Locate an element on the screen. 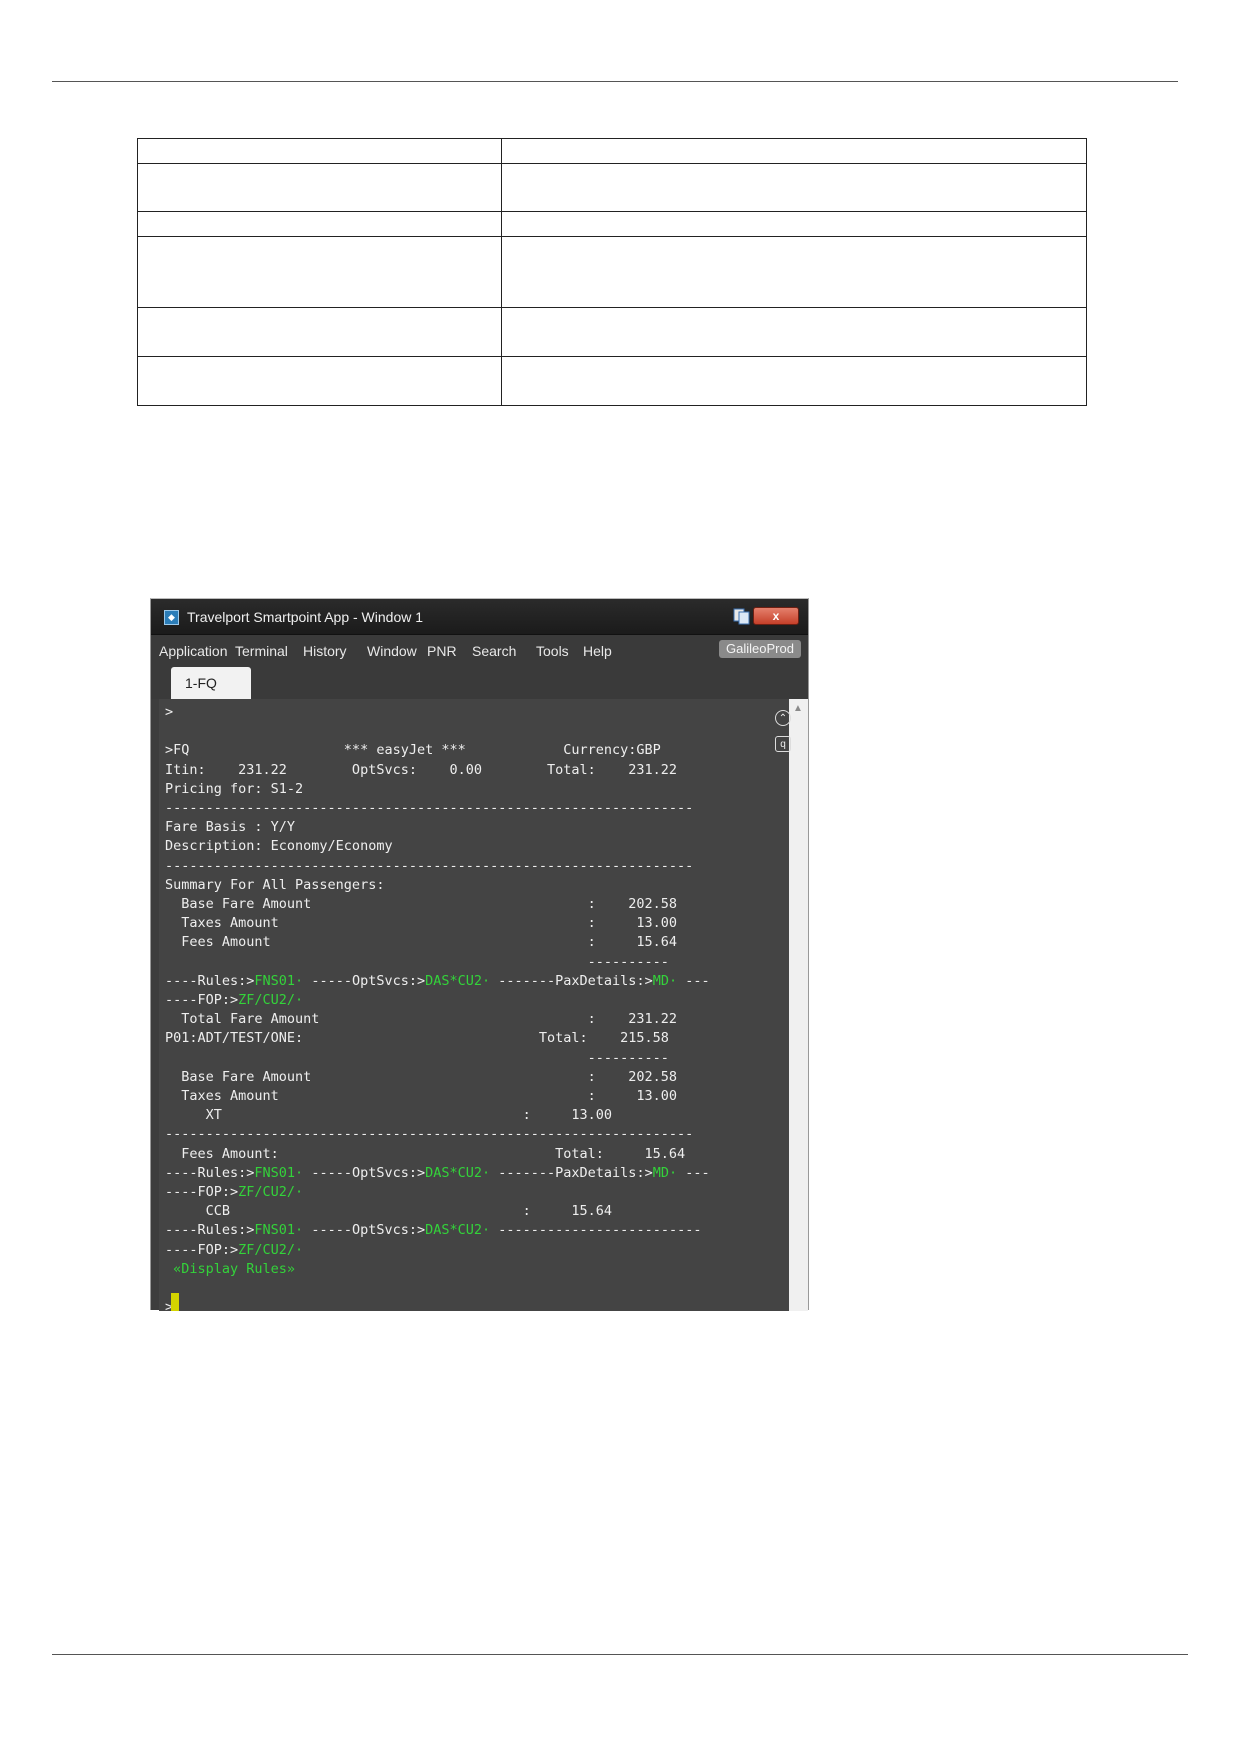 This screenshot has width=1239, height=1752. display-rules-link: «Display Rules» is located at coordinates (230, 1269).